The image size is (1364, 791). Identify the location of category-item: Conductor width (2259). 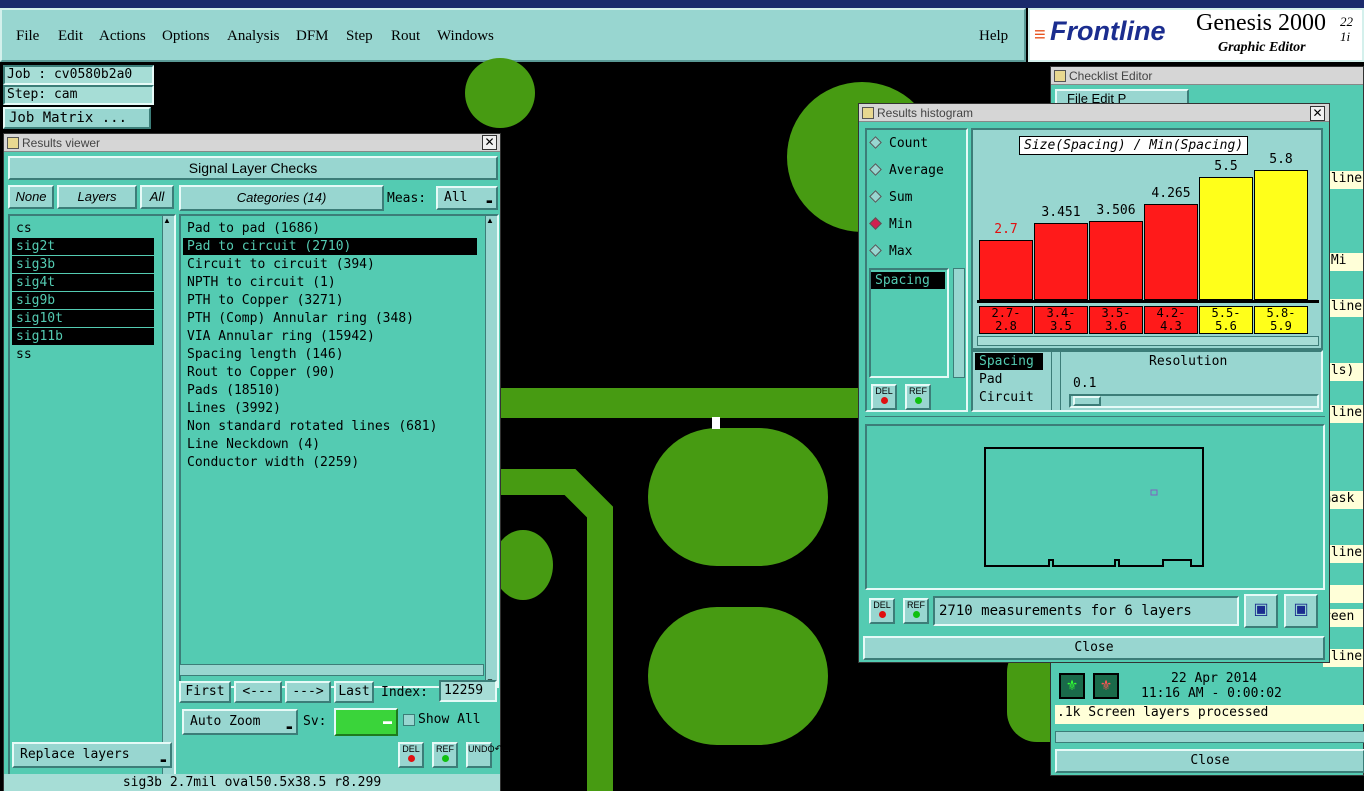
(330, 462).